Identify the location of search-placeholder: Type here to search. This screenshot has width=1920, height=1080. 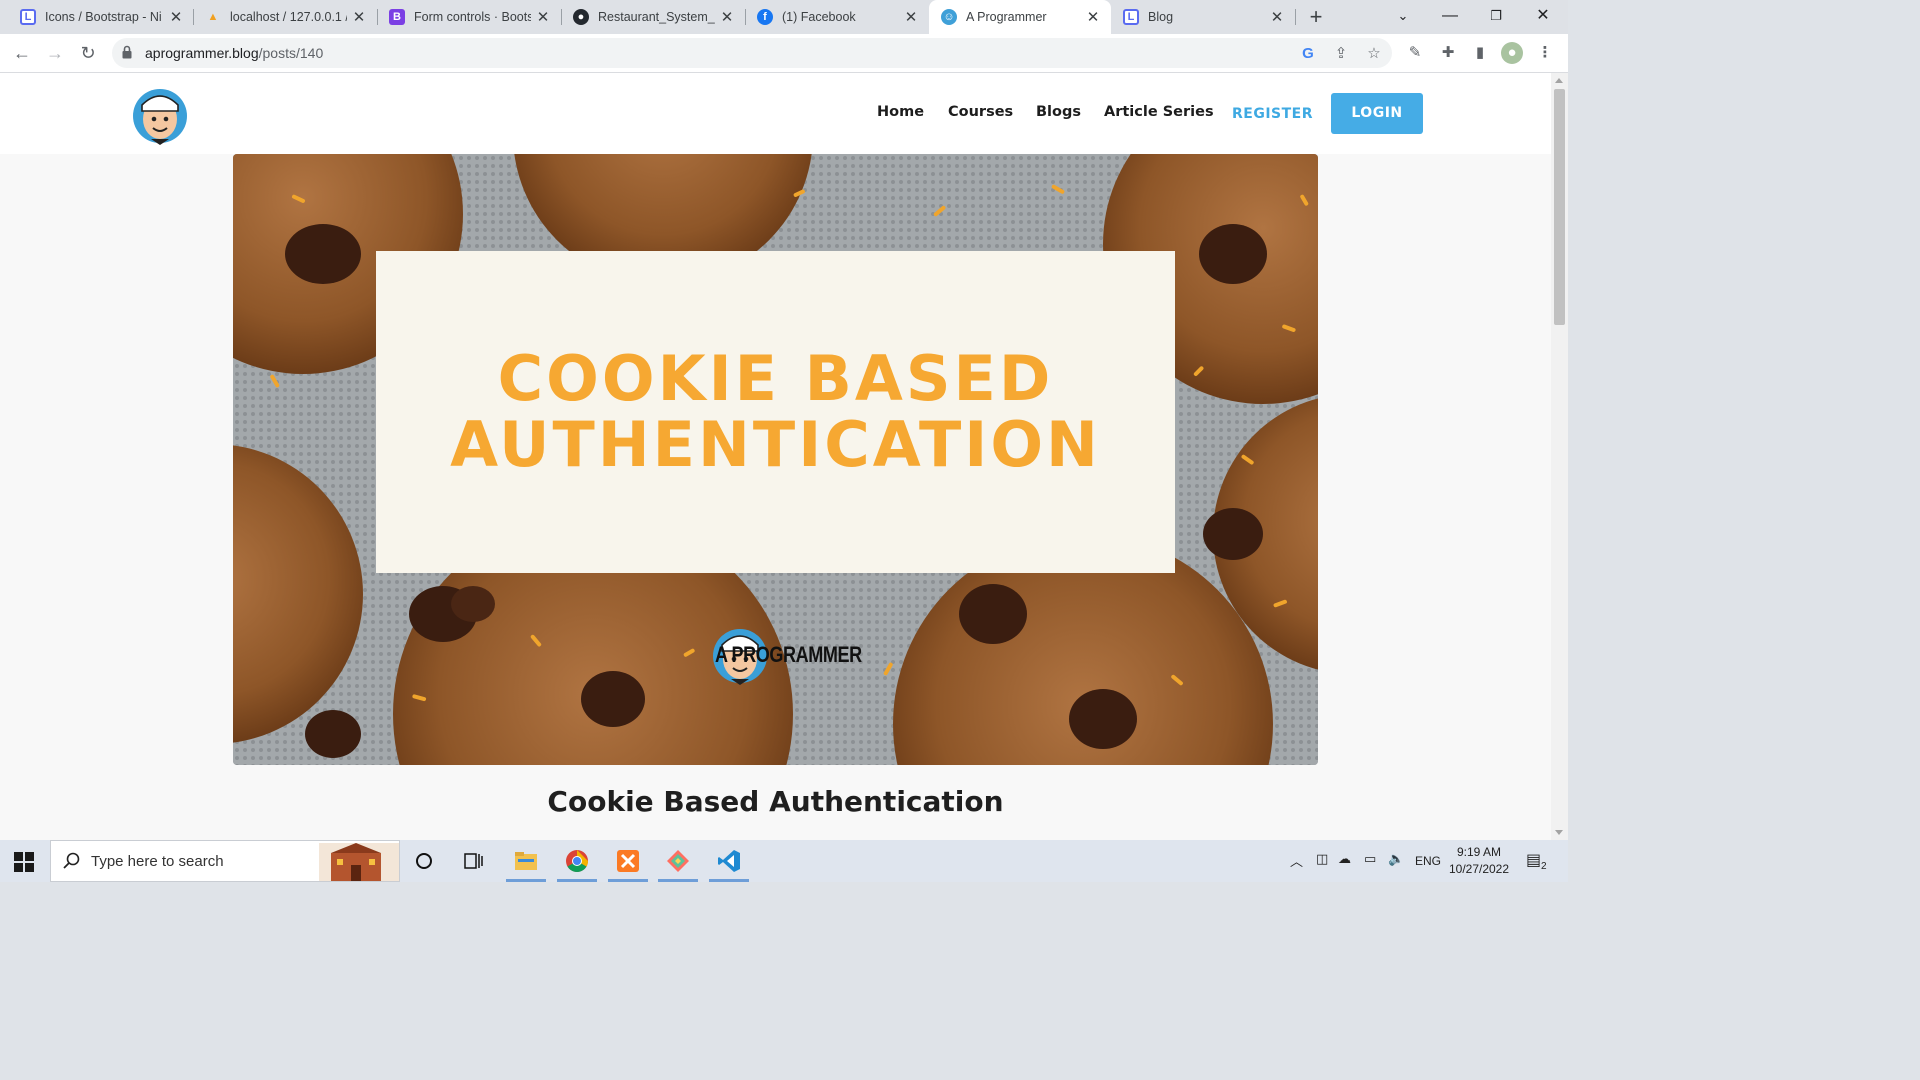
(157, 861).